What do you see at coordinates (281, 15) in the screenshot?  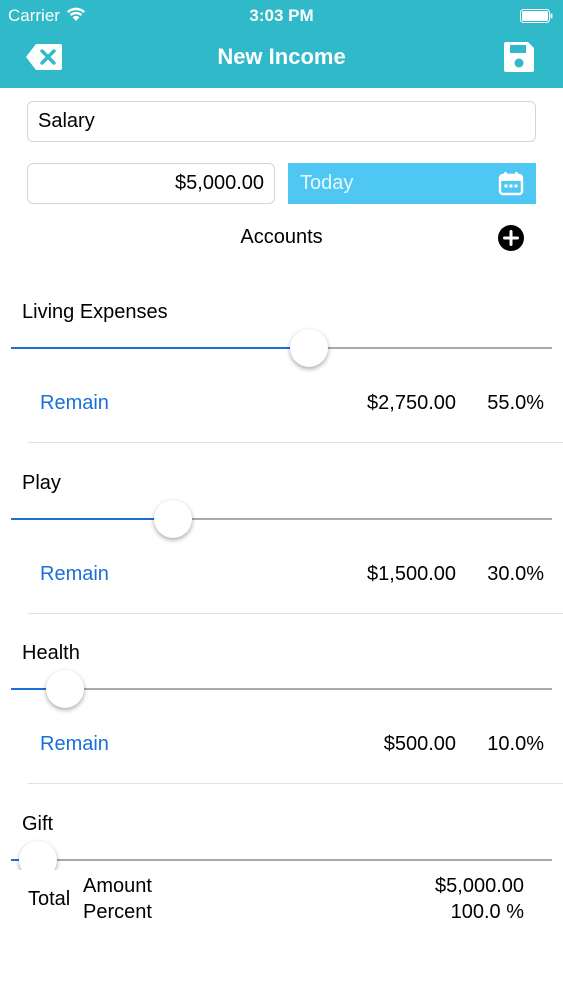 I see `status-time: 3:03 PM` at bounding box center [281, 15].